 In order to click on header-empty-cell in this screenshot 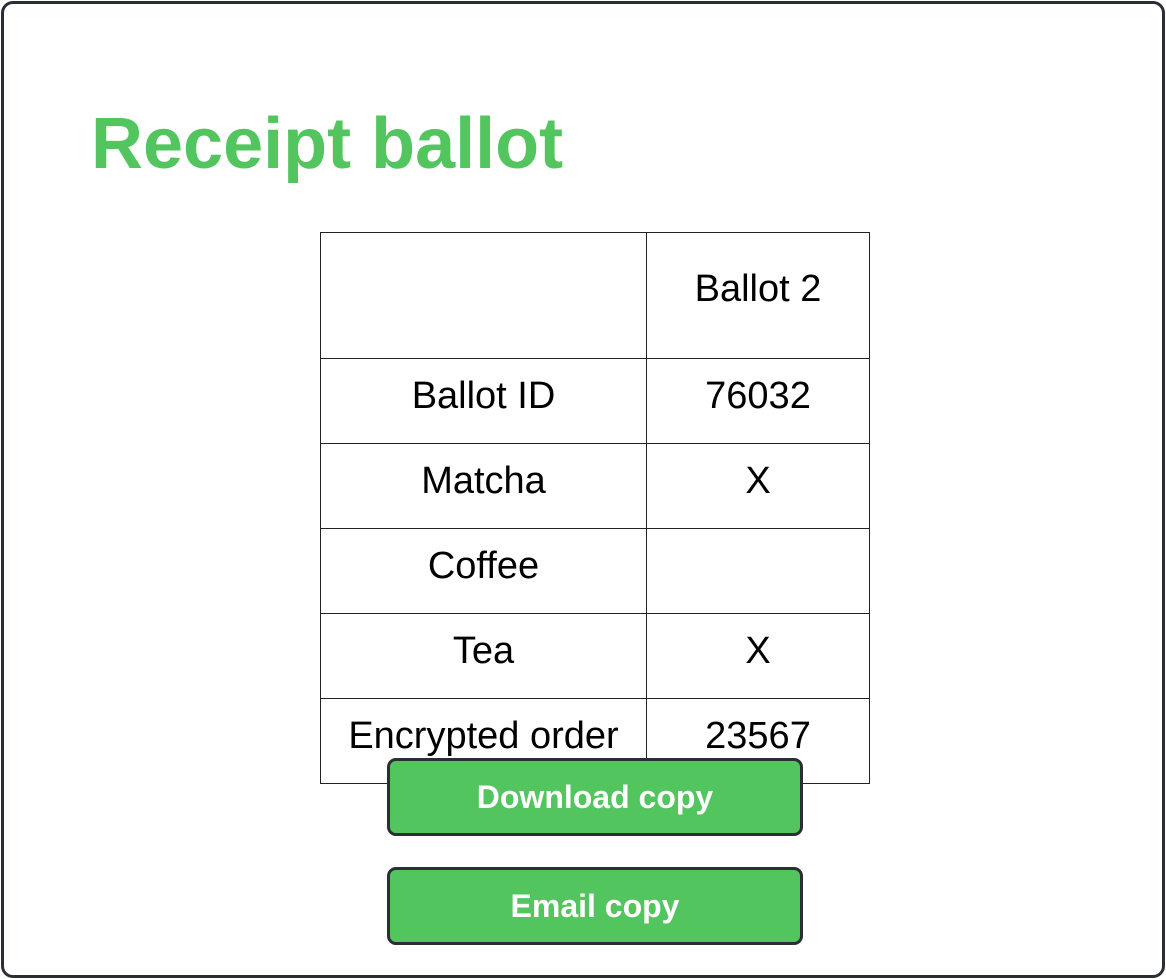, I will do `click(483, 295)`.